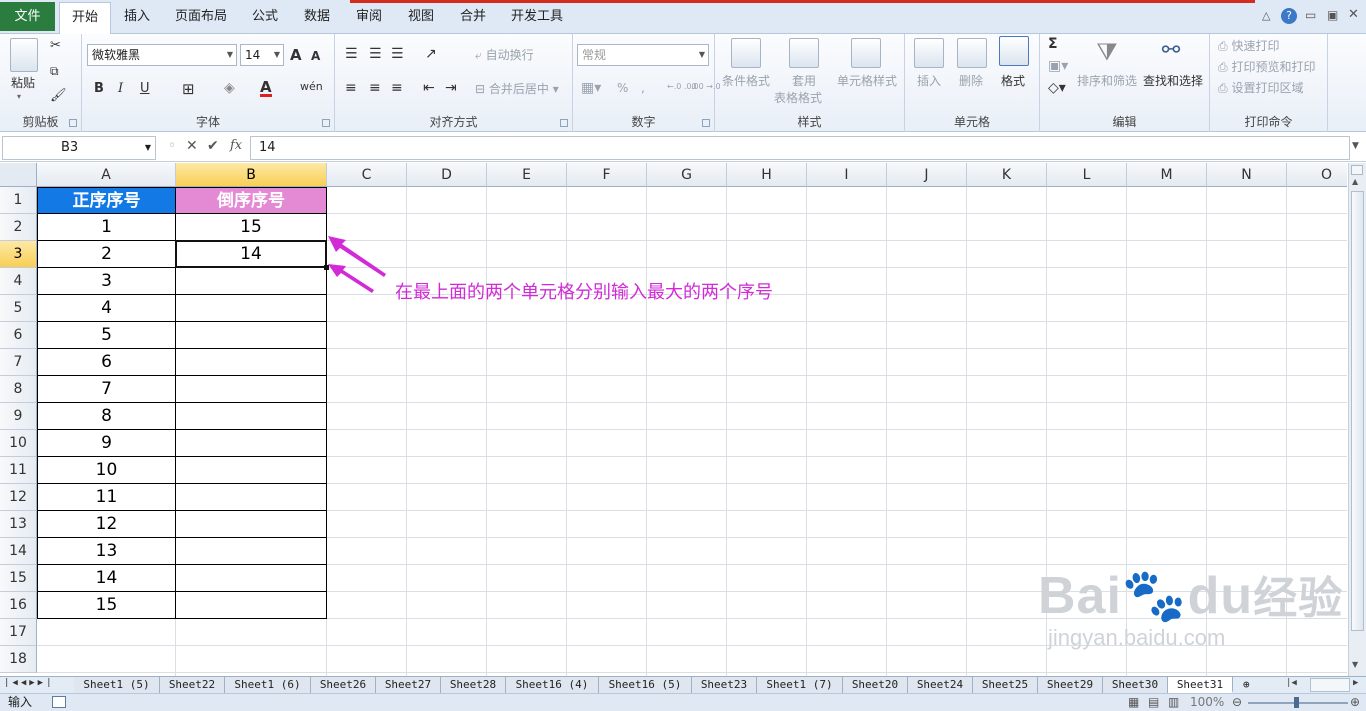 This screenshot has height=711, width=1366. Describe the element at coordinates (1133, 702) in the screenshot. I see `normal-view-icon: ▦` at that location.